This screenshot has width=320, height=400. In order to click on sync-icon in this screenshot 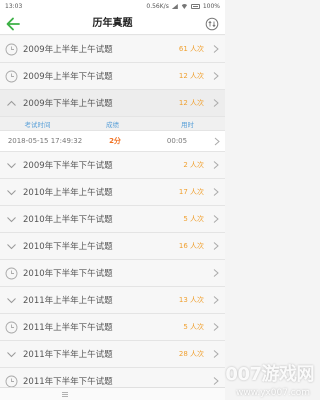, I will do `click(212, 24)`.